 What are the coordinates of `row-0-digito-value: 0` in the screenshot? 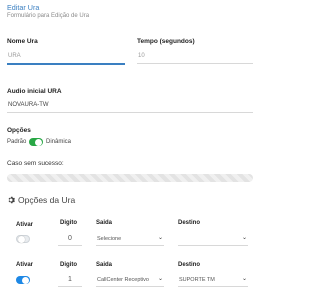 It's located at (70, 238).